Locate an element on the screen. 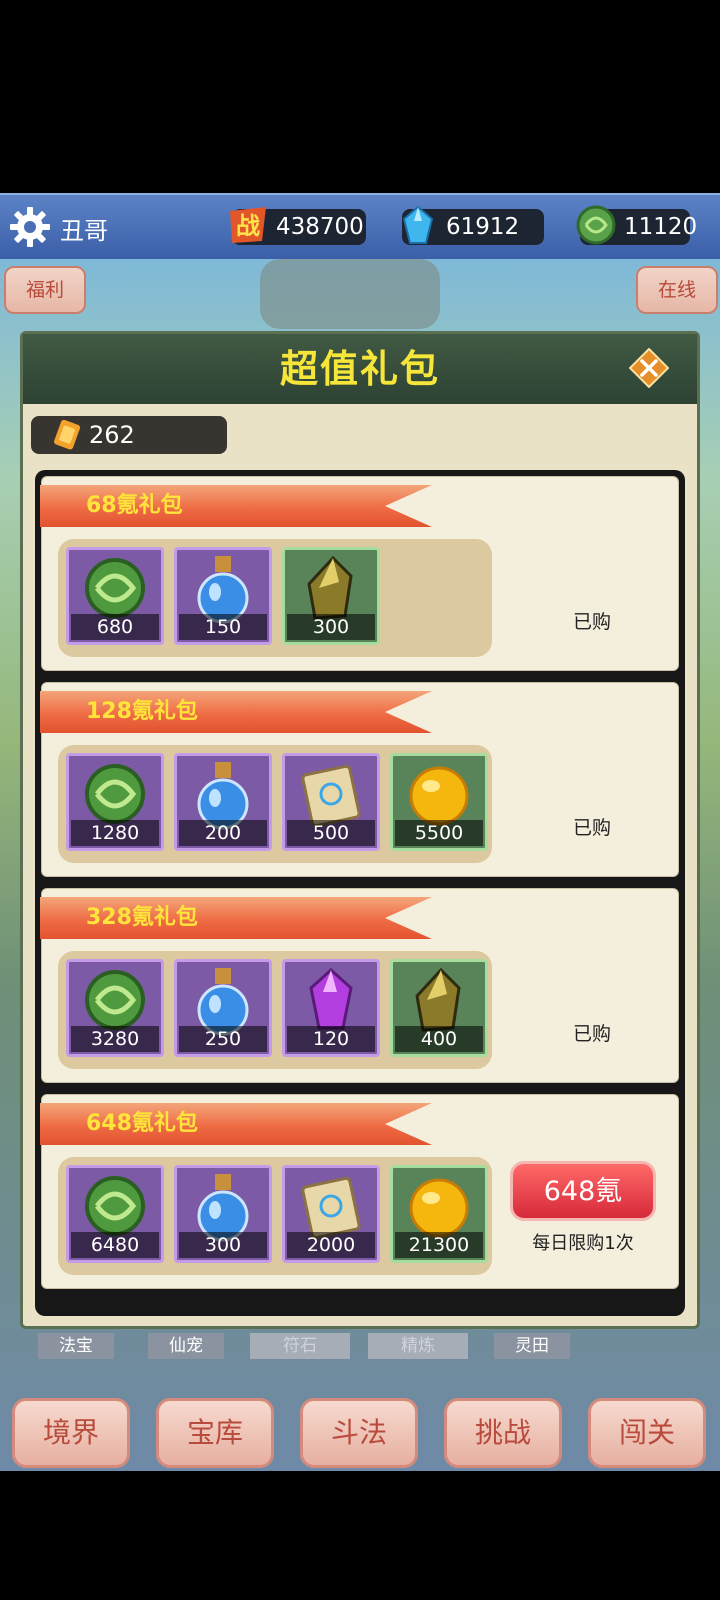 The height and width of the screenshot is (1600, 720). reward-count: 150 is located at coordinates (223, 627).